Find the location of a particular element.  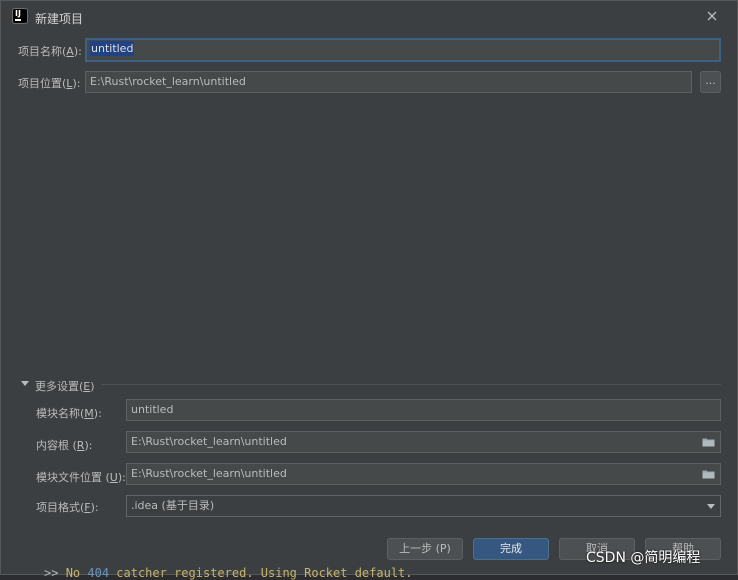

watermark: CSDN @简明编程 is located at coordinates (643, 558).